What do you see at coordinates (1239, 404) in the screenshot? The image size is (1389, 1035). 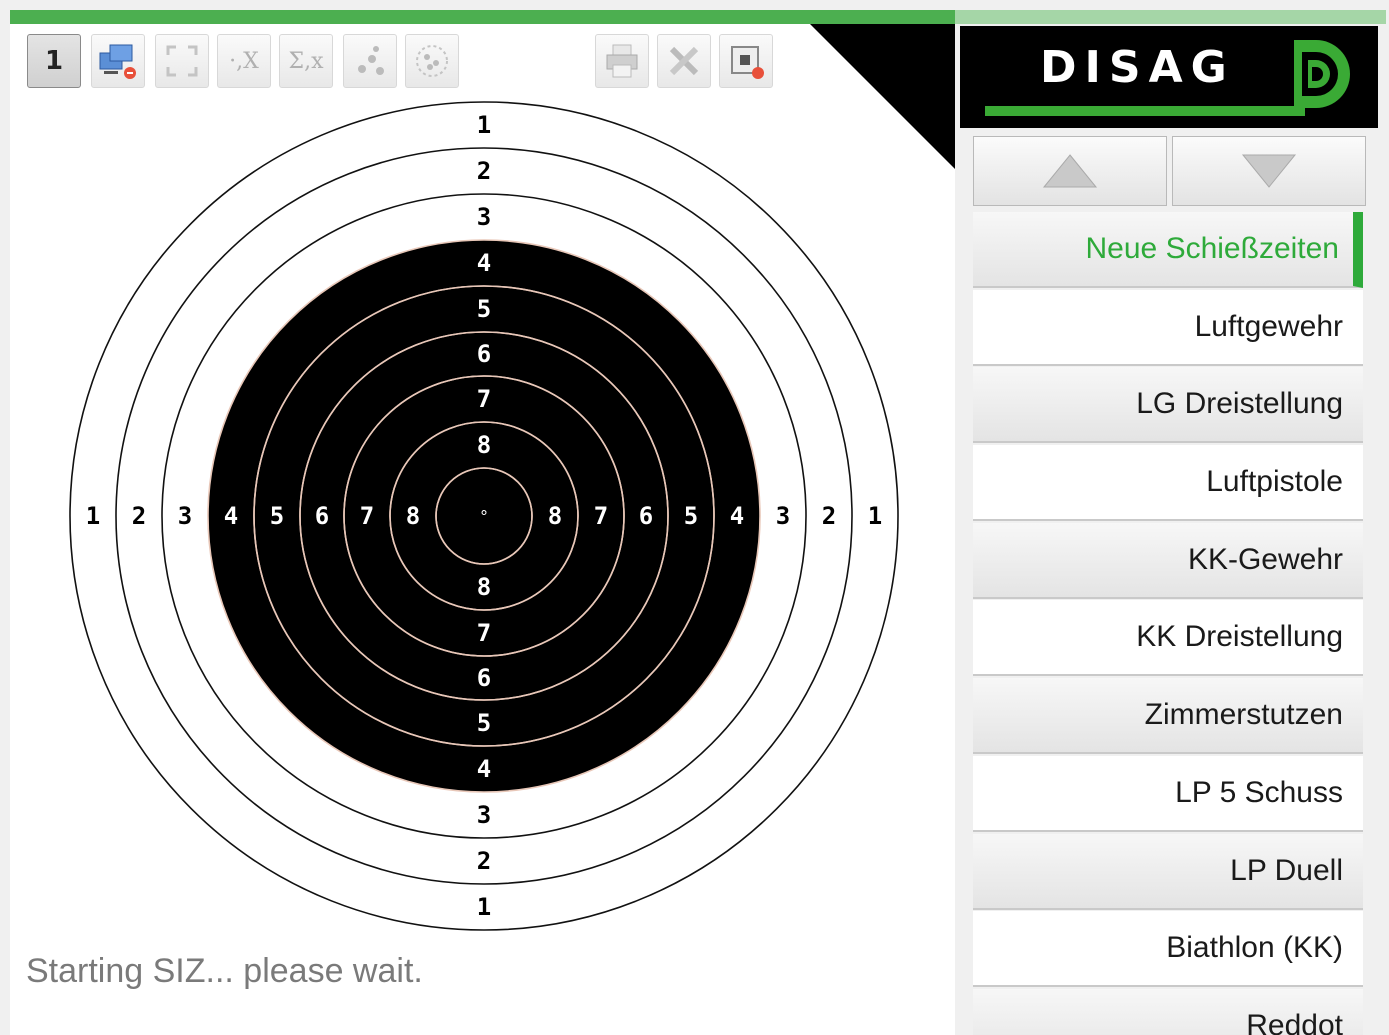 I see `menu-item-label: LG Dreistellung` at bounding box center [1239, 404].